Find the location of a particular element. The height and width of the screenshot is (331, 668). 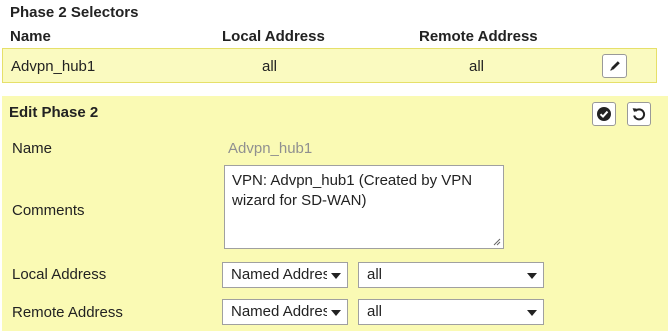

local-address-type-value: Named Address is located at coordinates (279, 274).